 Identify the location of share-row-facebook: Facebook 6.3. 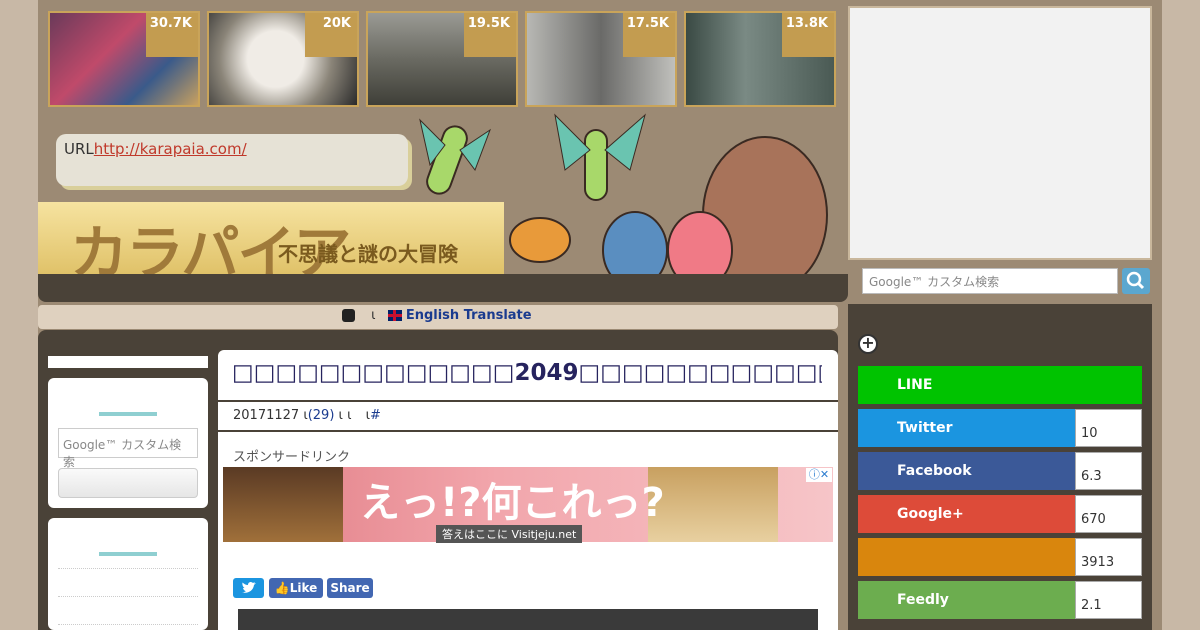
(1000, 471).